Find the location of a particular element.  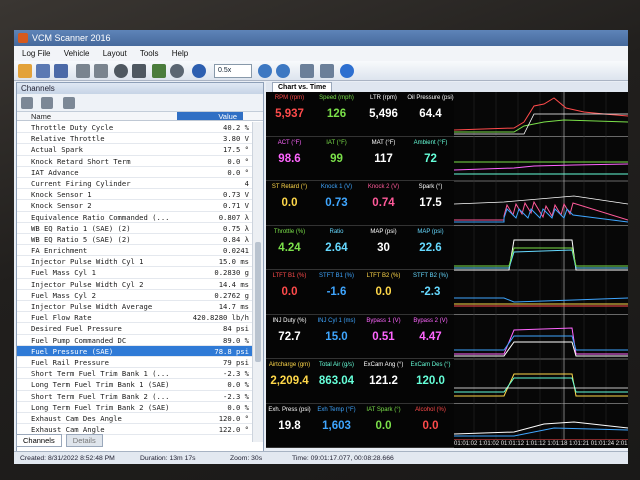

channel-row: Injector Pulse Width Average 14.7 ms is located at coordinates (135, 307).